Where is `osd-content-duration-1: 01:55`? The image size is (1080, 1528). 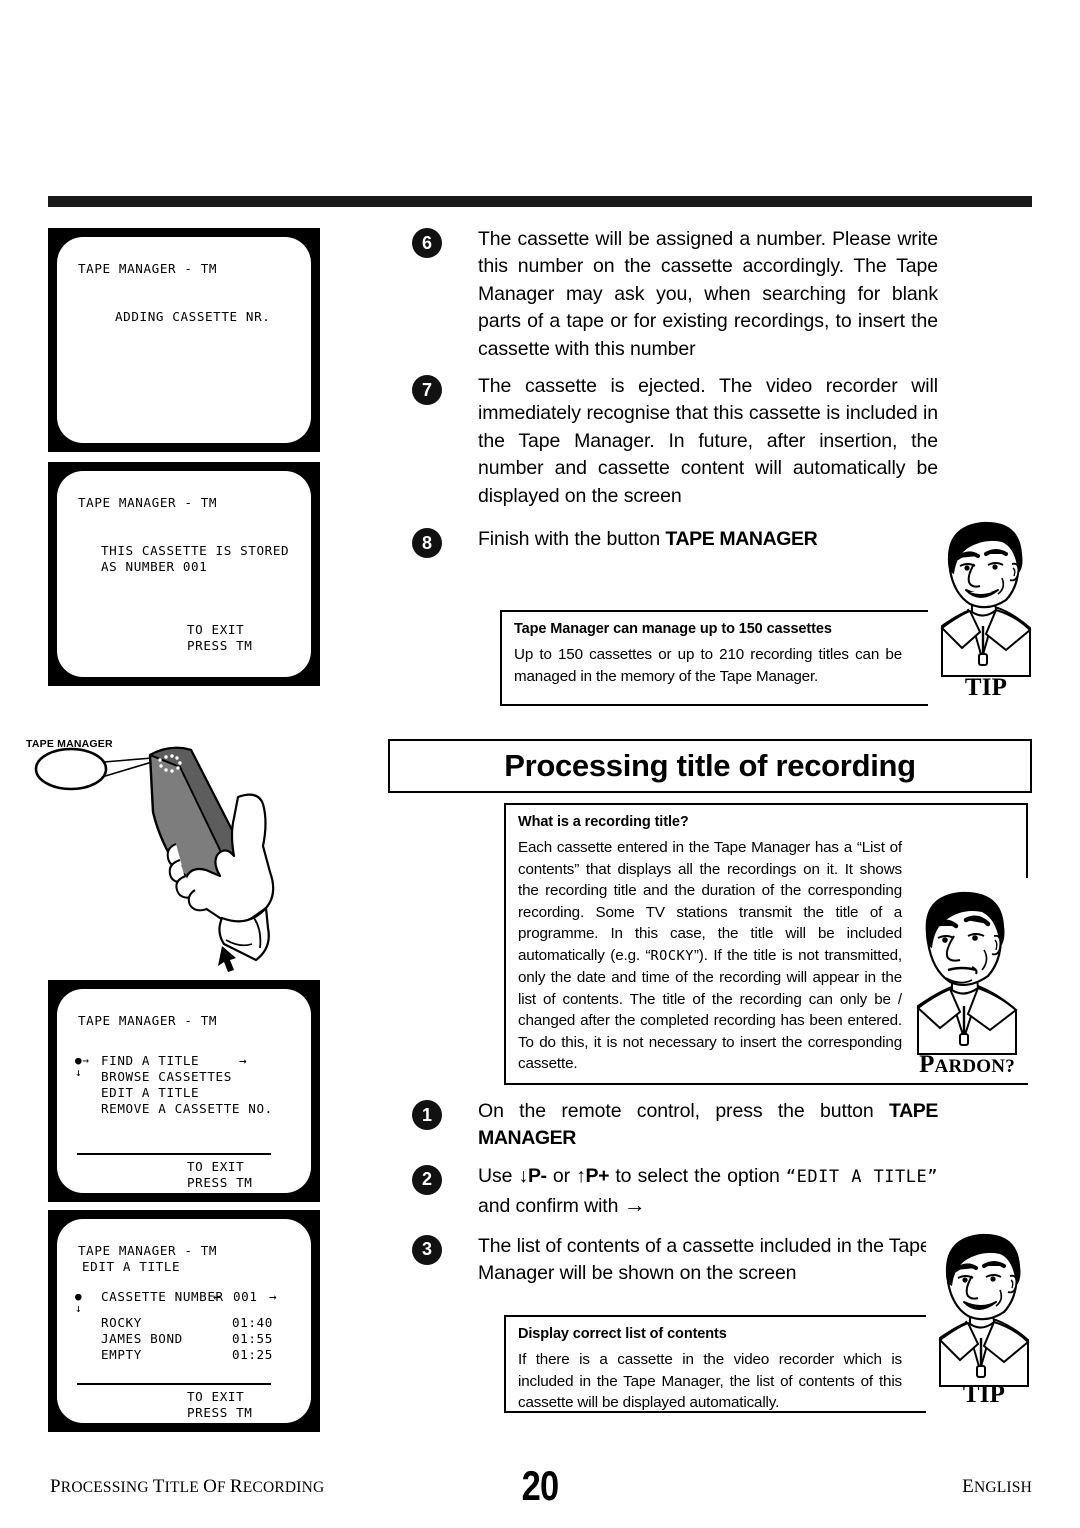 osd-content-duration-1: 01:55 is located at coordinates (252, 1338).